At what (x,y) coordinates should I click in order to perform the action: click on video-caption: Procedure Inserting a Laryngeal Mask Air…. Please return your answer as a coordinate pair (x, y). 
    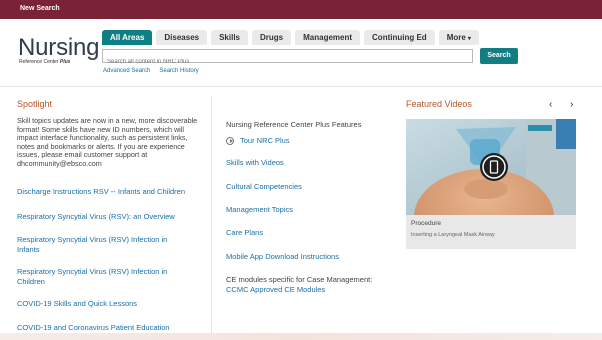
    Looking at the image, I should click on (491, 232).